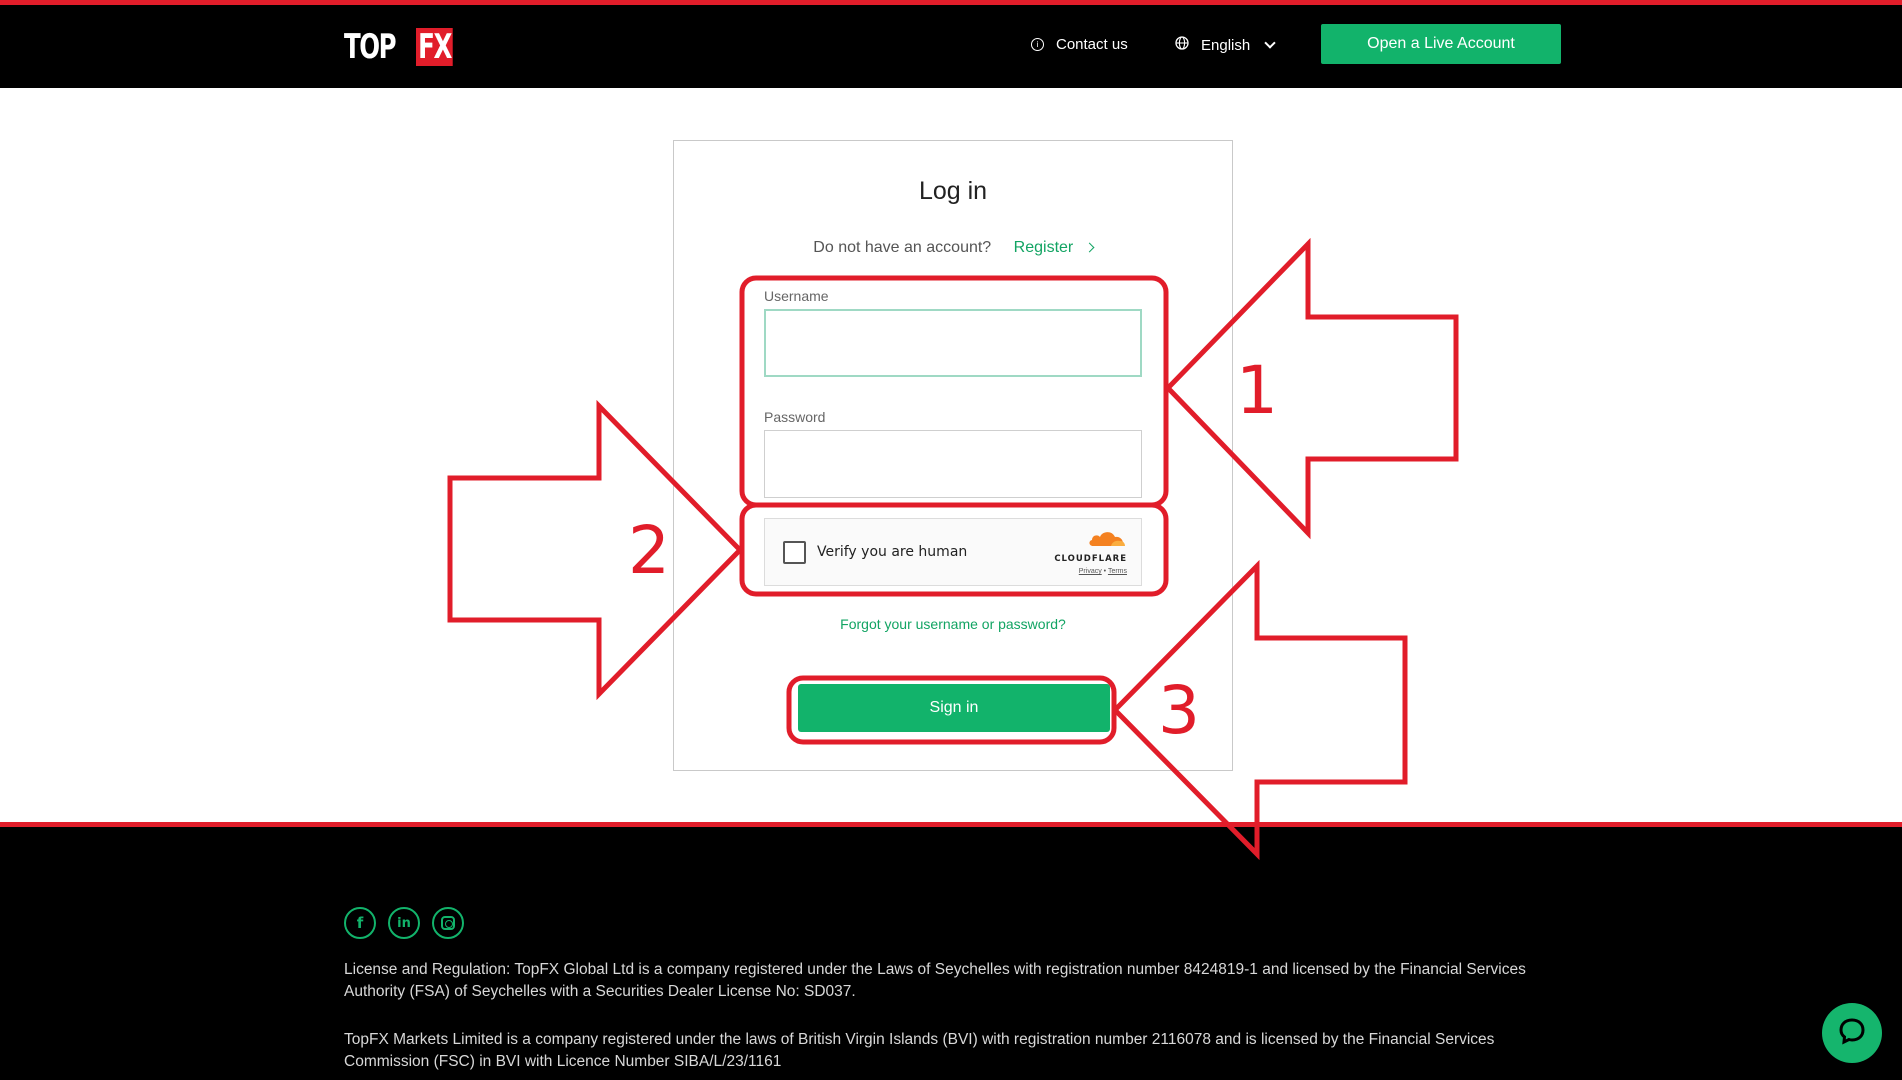 The image size is (1902, 1080). Describe the element at coordinates (902, 247) in the screenshot. I see `no-account-text: Do not have an account?` at that location.